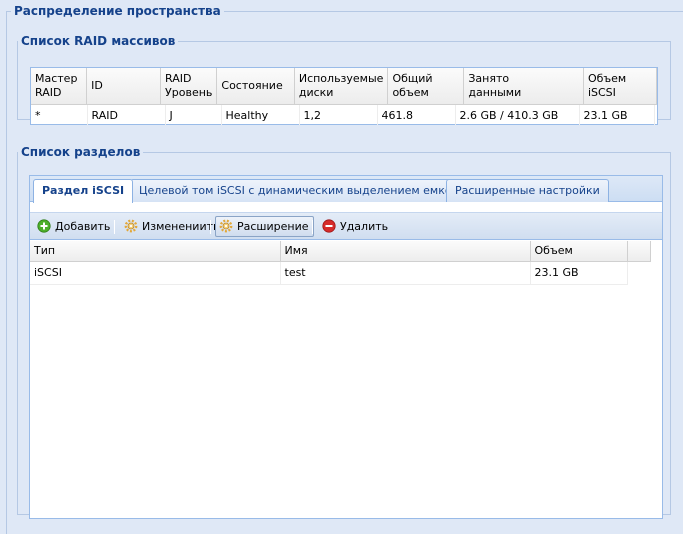  Describe the element at coordinates (83, 191) in the screenshot. I see `tab-iscsi-partition: Раздел iSCSI` at that location.